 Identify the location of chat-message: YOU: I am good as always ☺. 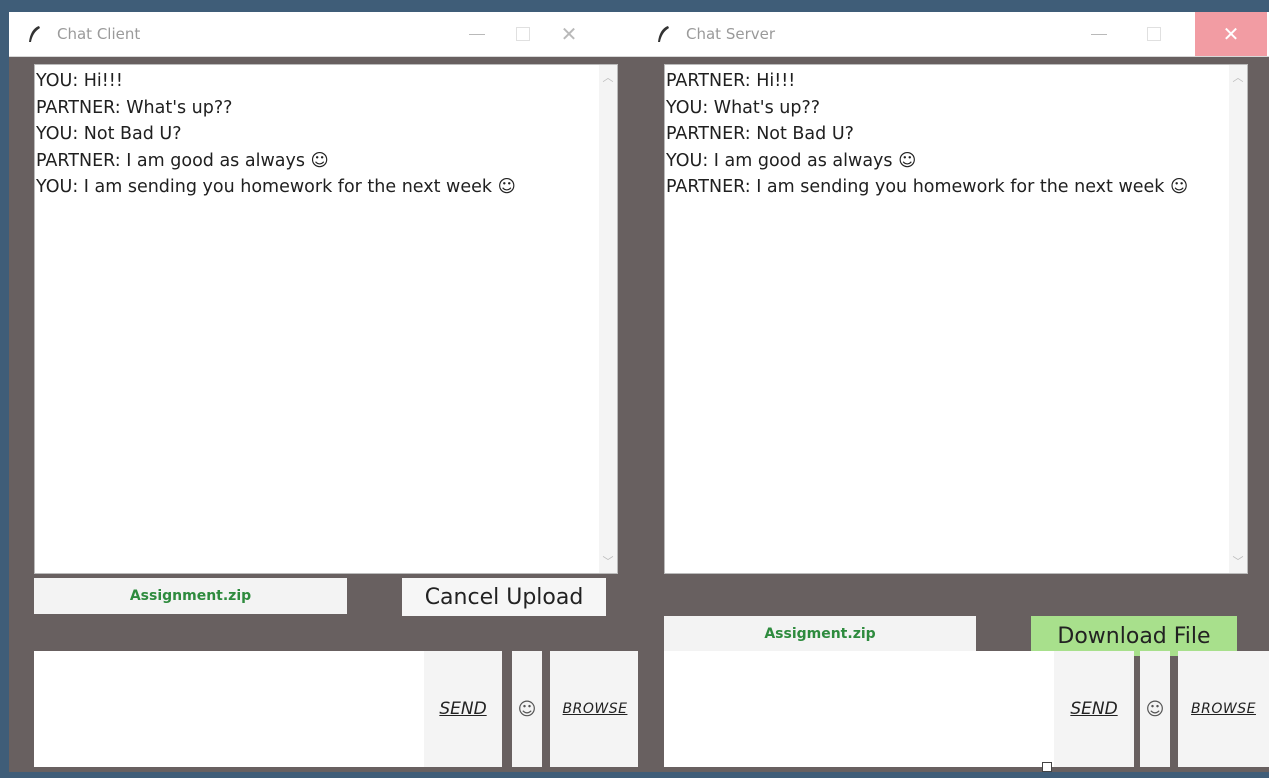
(791, 160).